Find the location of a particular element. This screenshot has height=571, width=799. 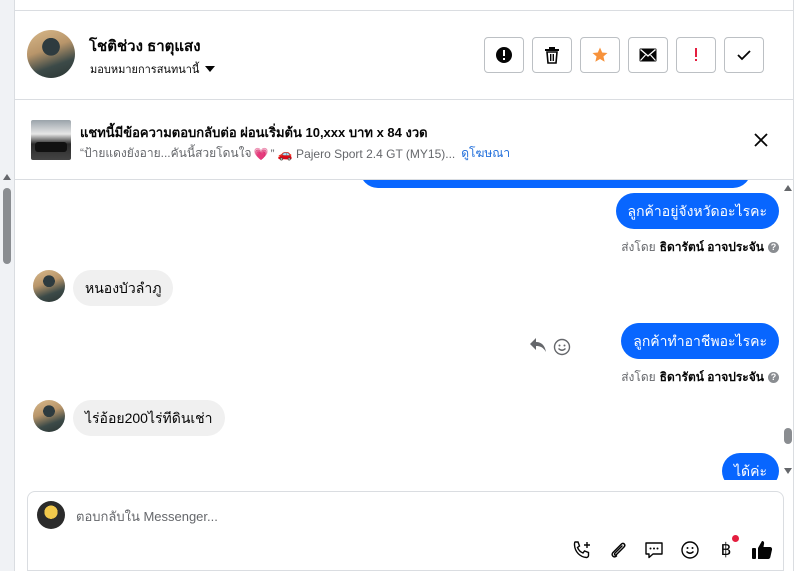

phone-plus-icon is located at coordinates (581, 550).